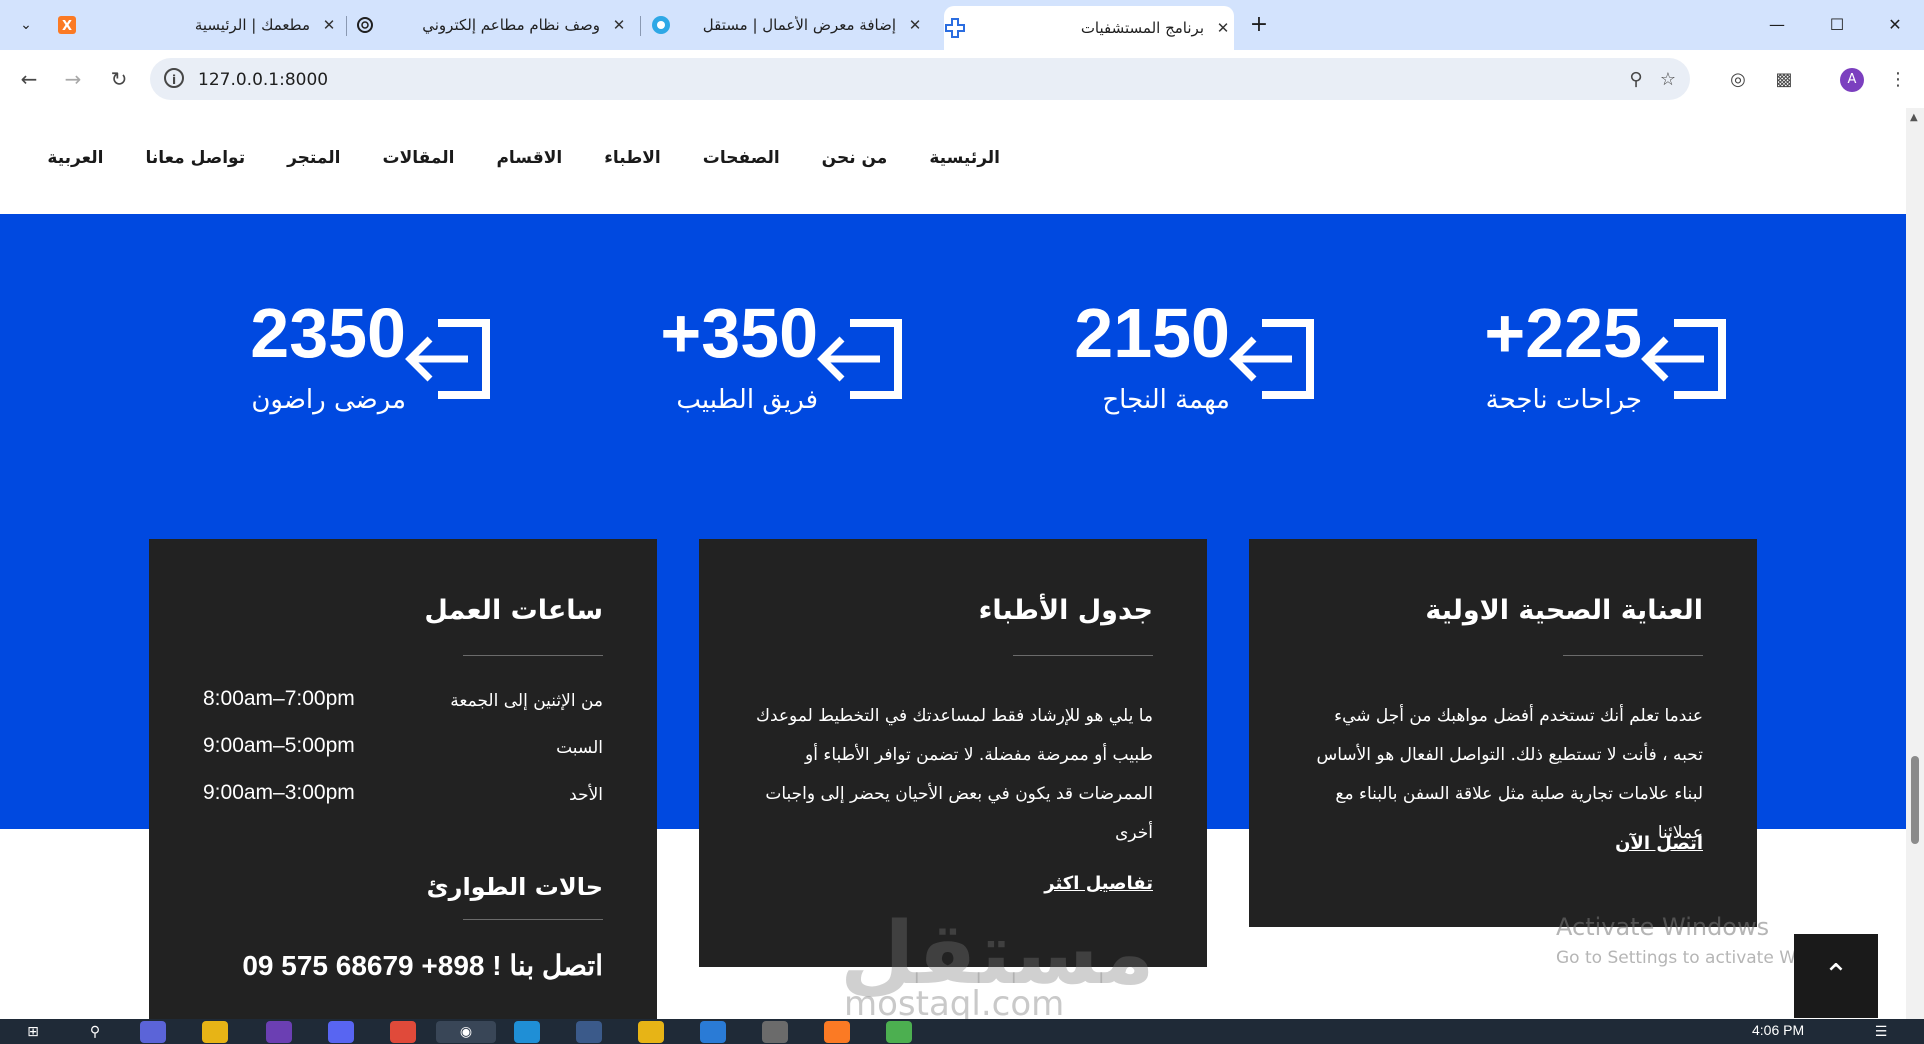 The width and height of the screenshot is (1924, 1044). What do you see at coordinates (1659, 843) in the screenshot?
I see `contact-now-link: اتصل الآن` at bounding box center [1659, 843].